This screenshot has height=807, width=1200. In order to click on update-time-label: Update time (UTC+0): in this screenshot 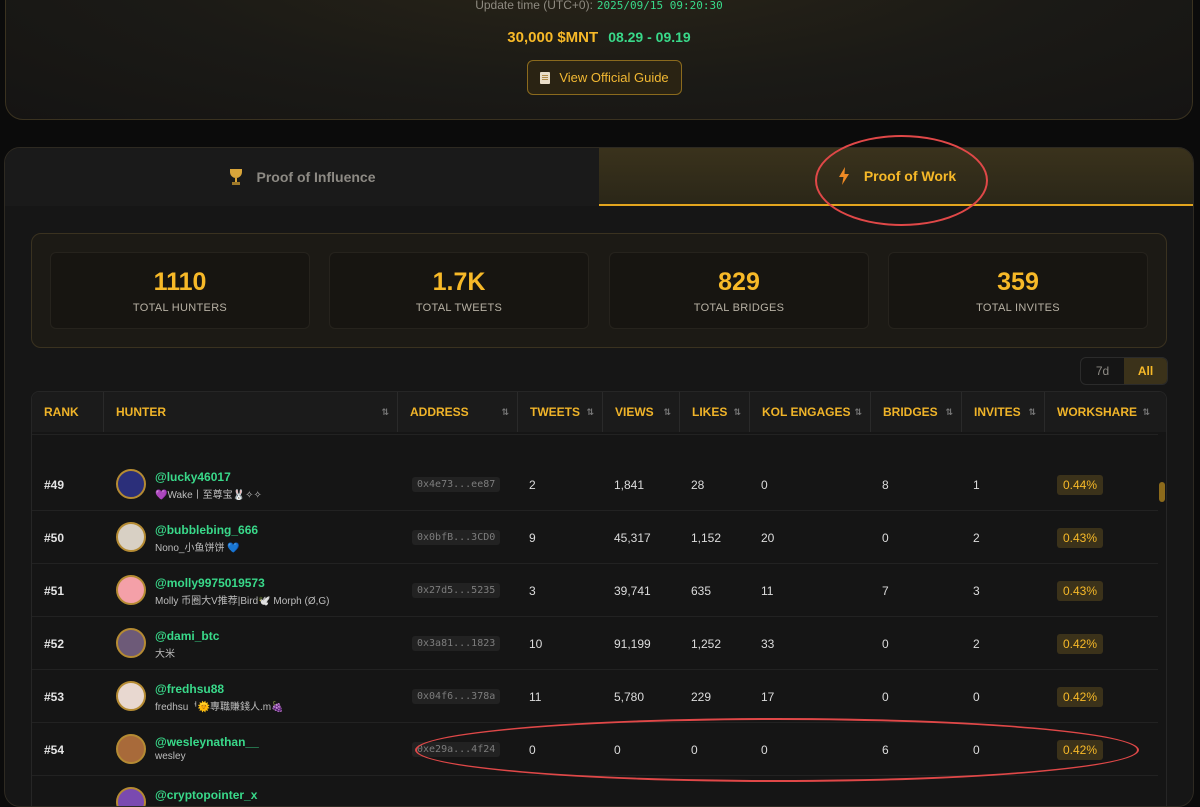, I will do `click(534, 6)`.